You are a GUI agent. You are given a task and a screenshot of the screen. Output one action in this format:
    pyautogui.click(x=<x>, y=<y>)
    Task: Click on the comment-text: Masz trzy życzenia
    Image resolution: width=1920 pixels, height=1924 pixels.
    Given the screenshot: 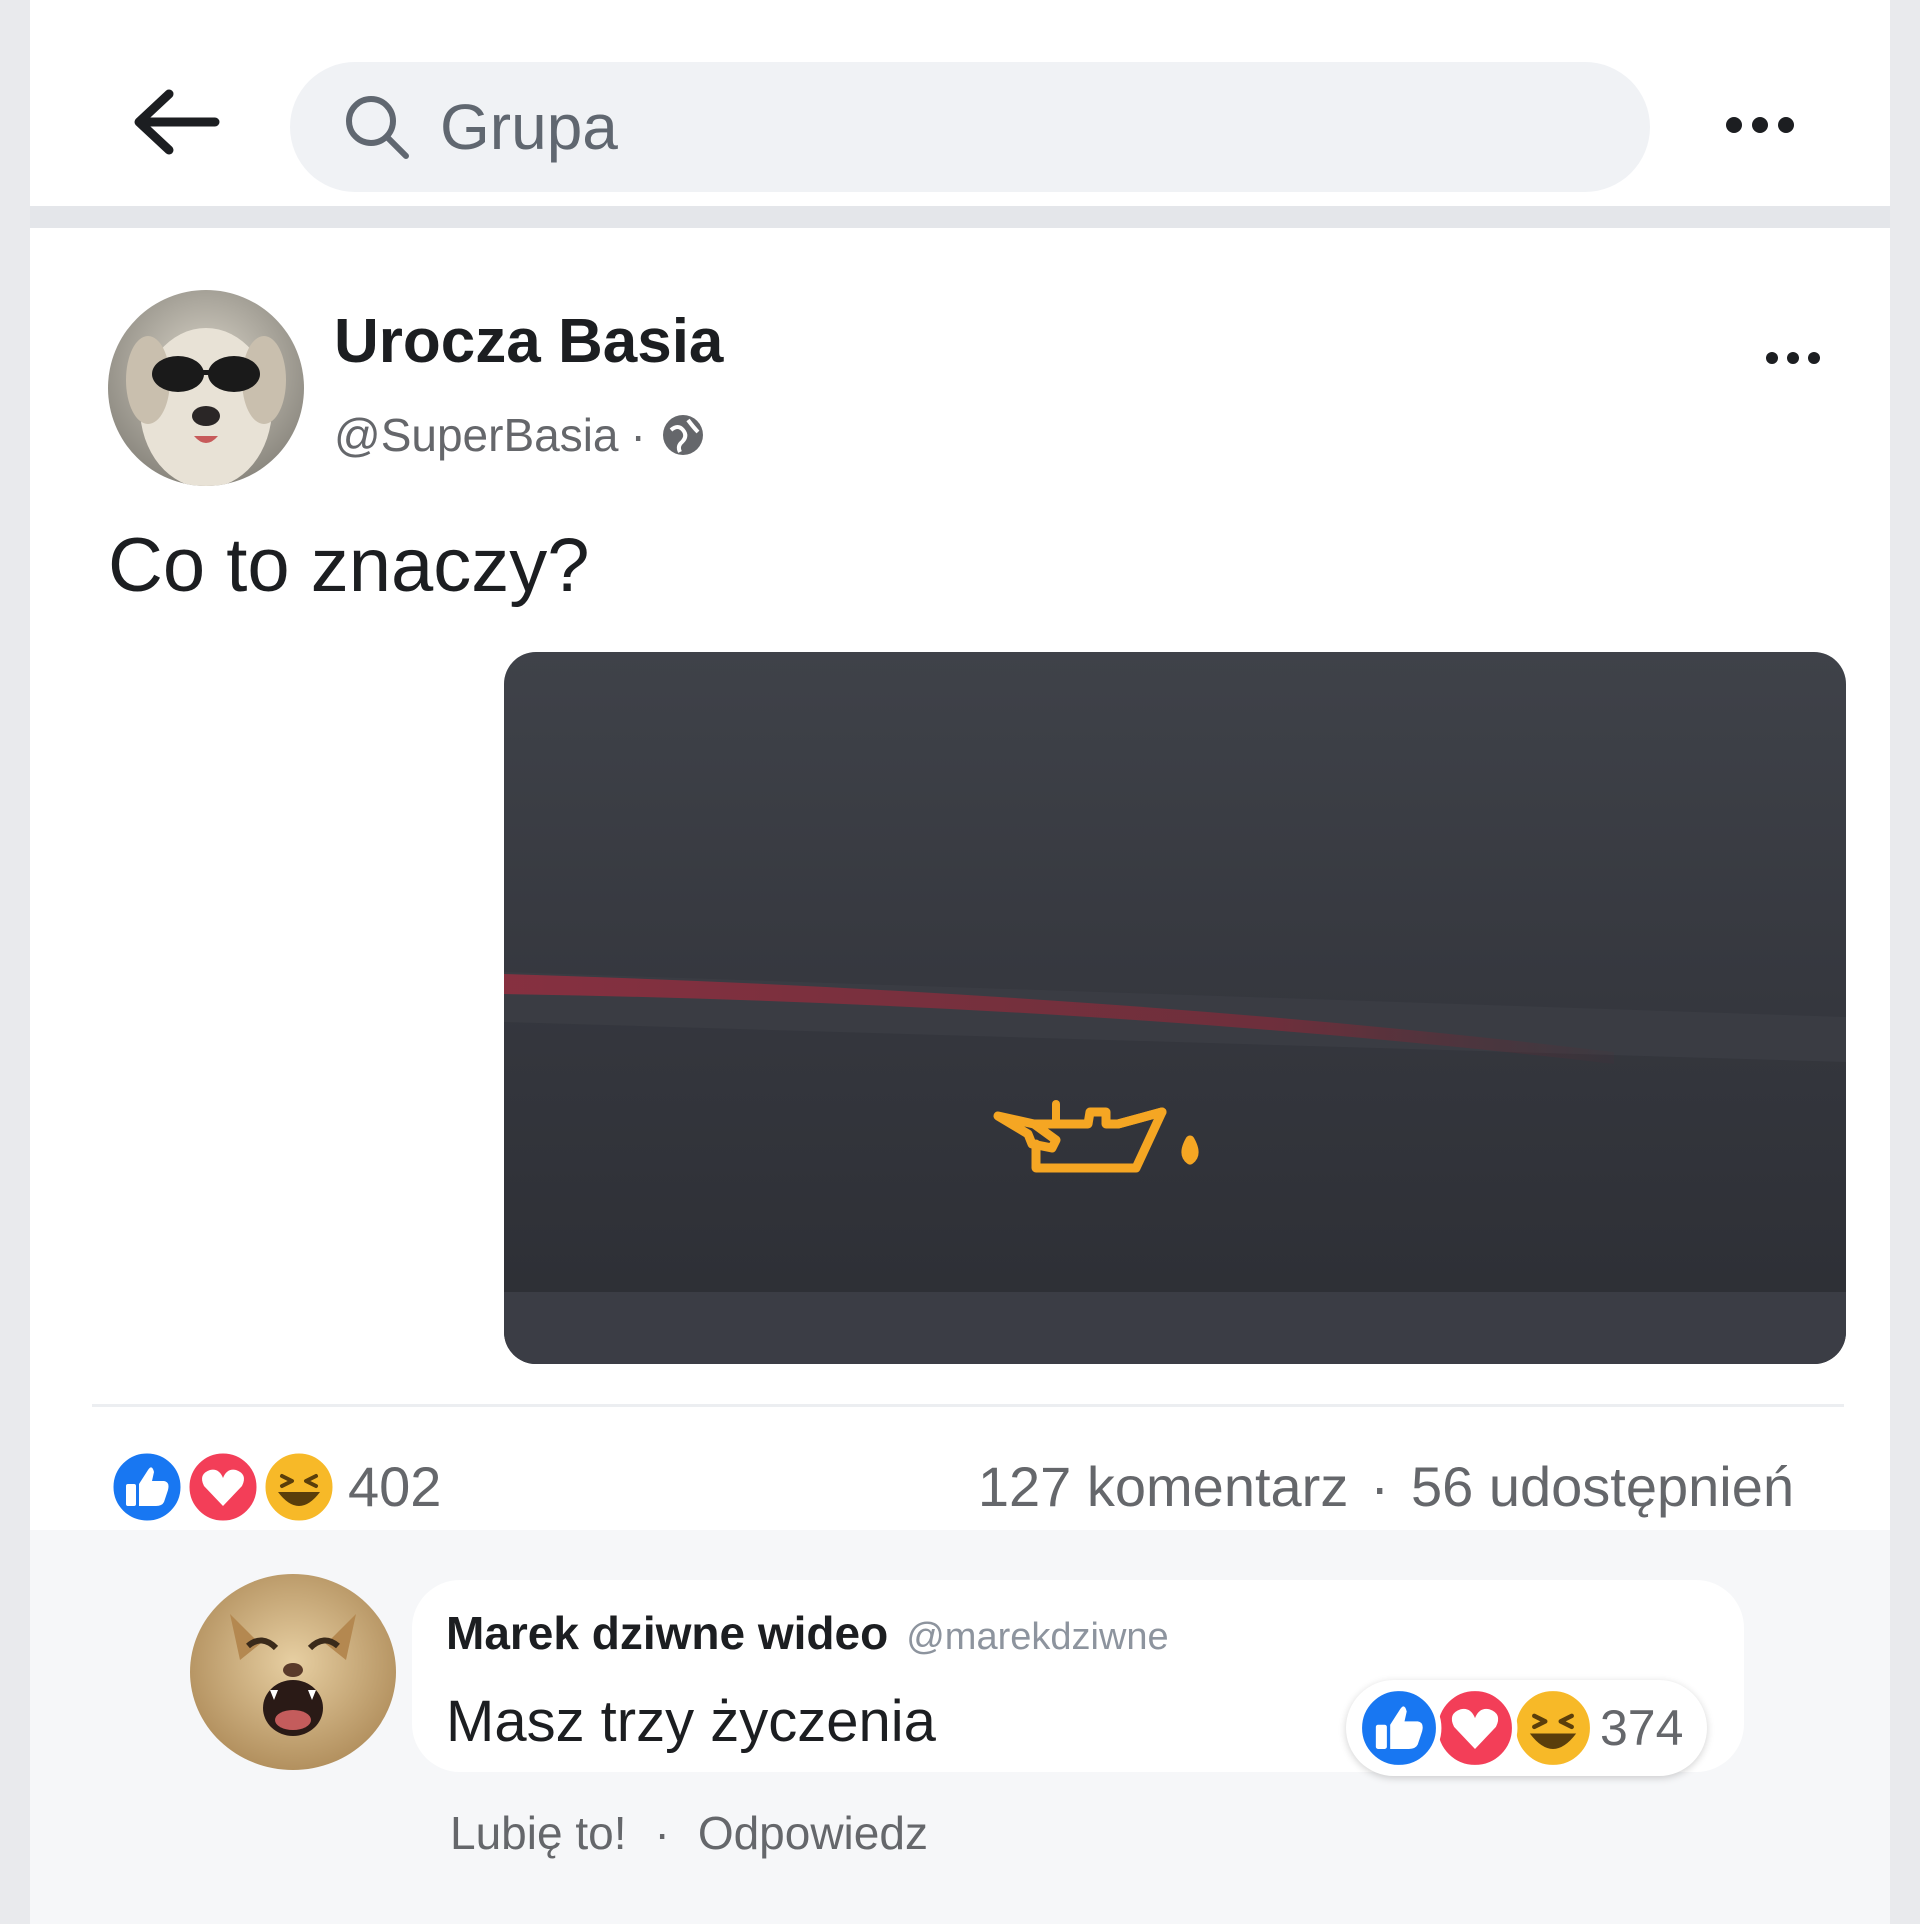 What is the action you would take?
    pyautogui.click(x=691, y=1721)
    